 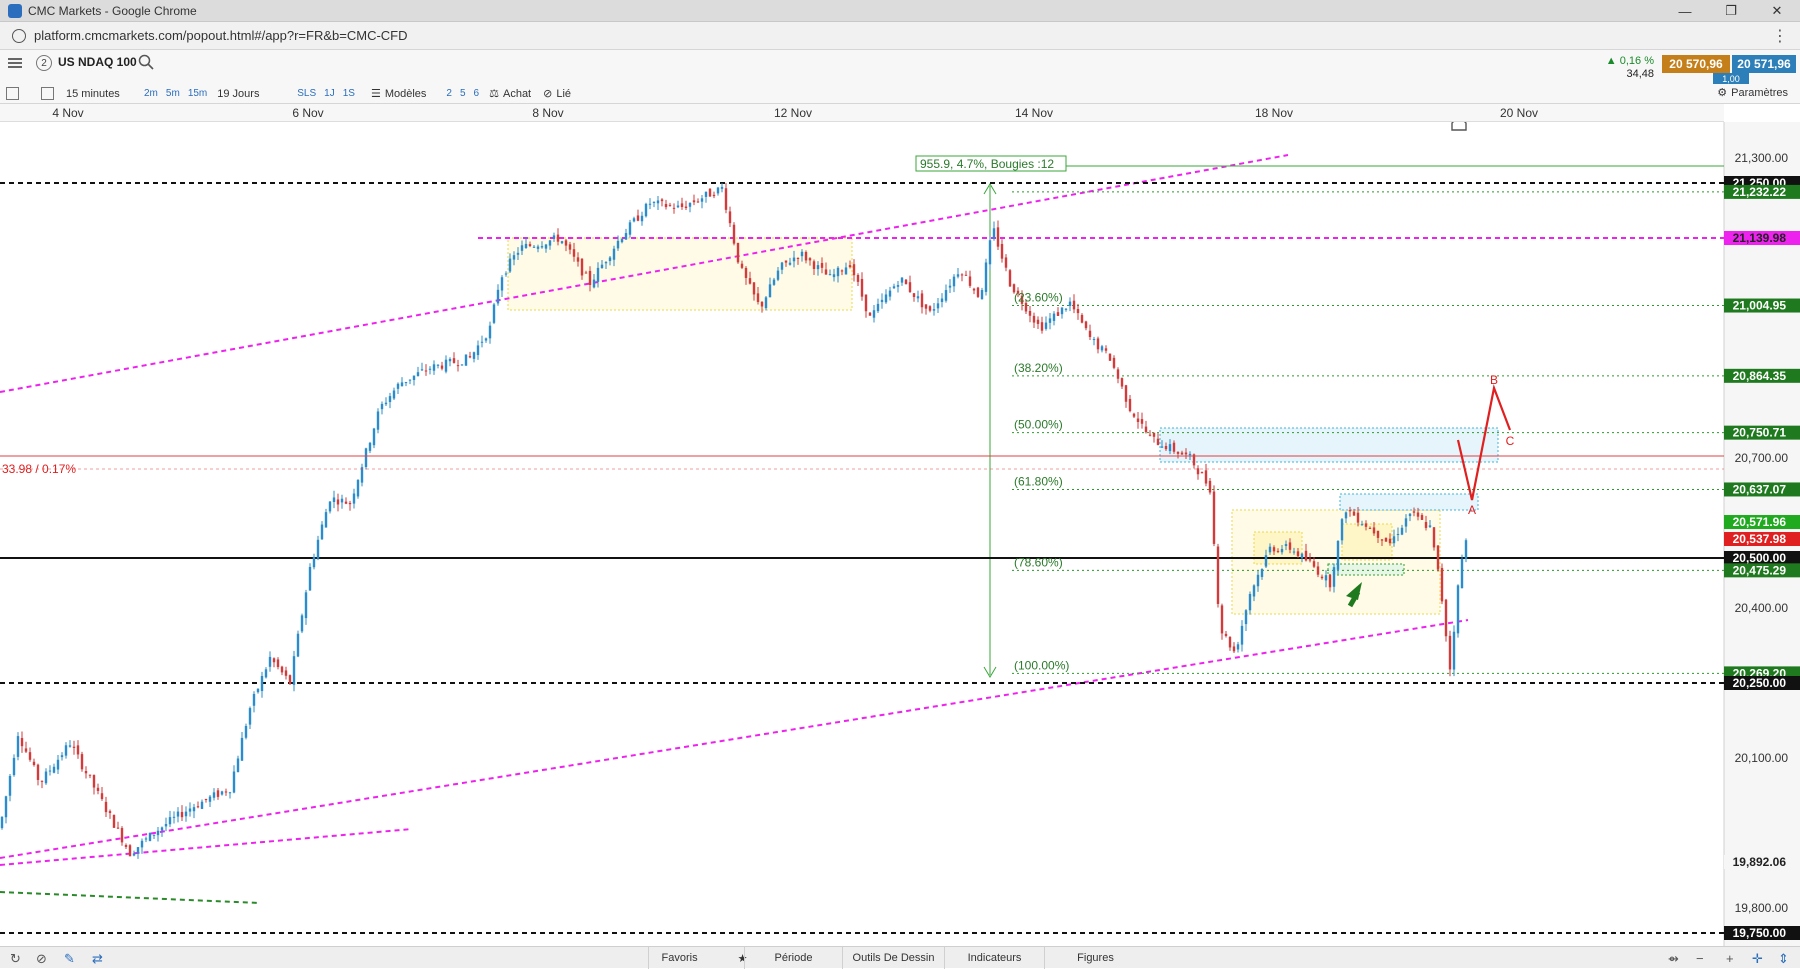 I want to click on fit-icon: ⇕, so click(x=1783, y=959).